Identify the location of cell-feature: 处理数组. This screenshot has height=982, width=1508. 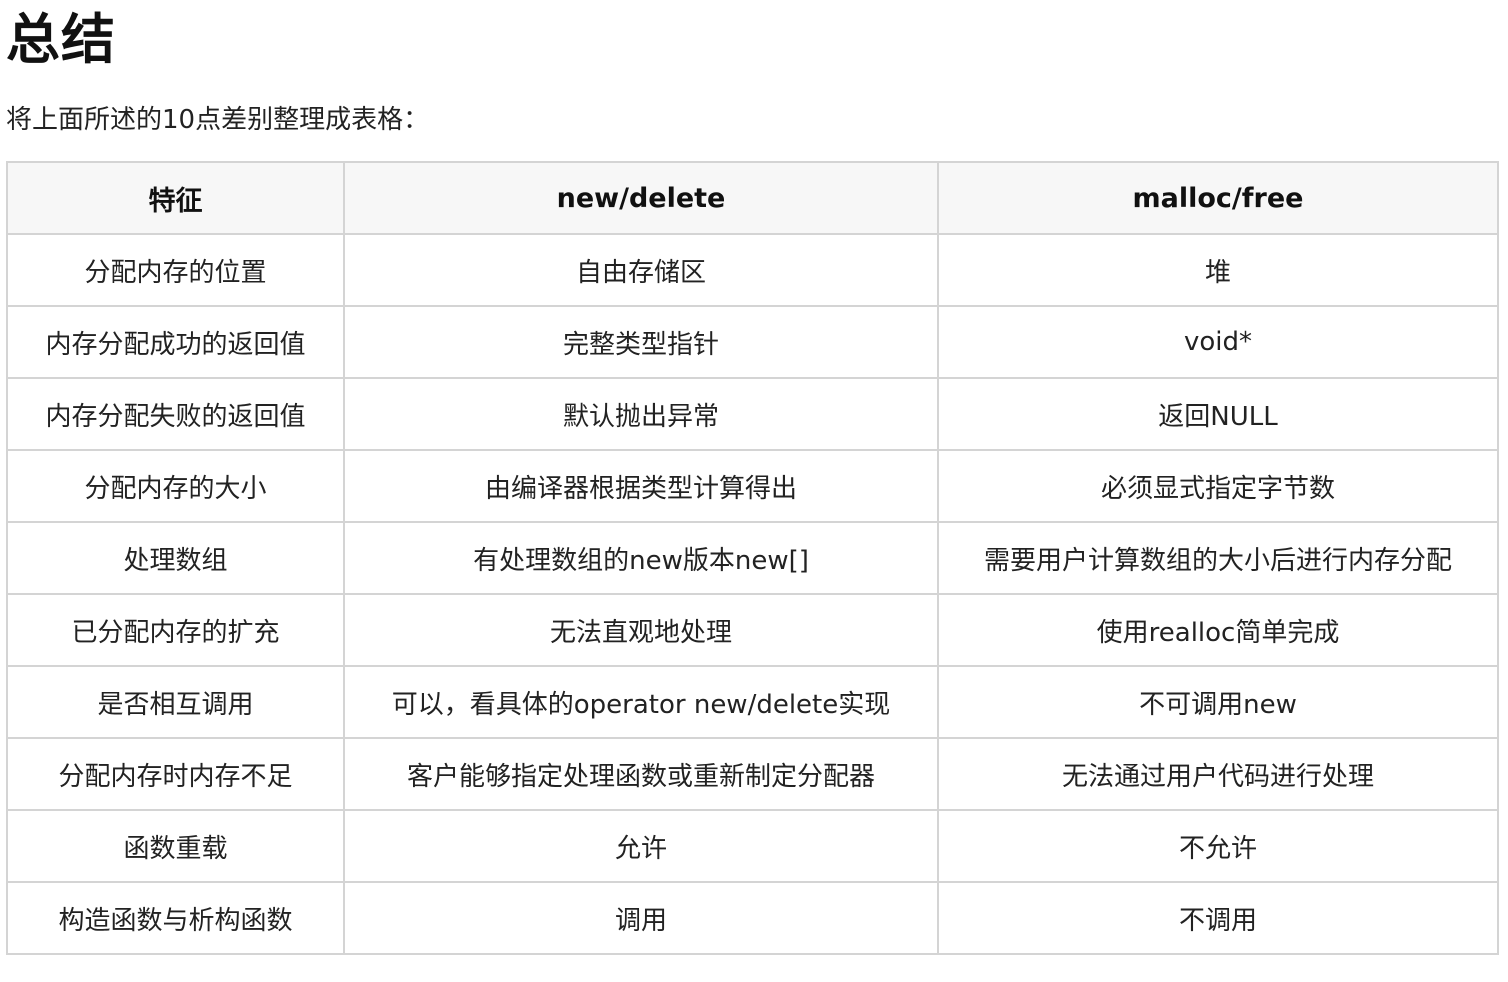
(175, 558).